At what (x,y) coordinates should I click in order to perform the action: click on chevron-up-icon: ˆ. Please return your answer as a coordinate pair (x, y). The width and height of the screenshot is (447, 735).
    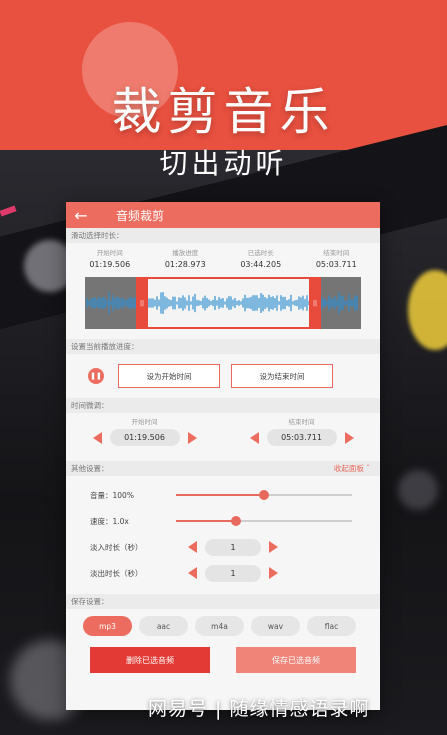
    Looking at the image, I should click on (368, 468).